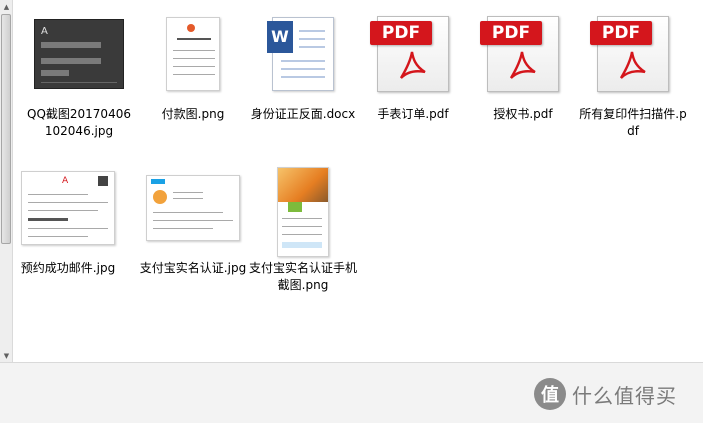 This screenshot has width=703, height=423. I want to click on word-badge: W, so click(280, 37).